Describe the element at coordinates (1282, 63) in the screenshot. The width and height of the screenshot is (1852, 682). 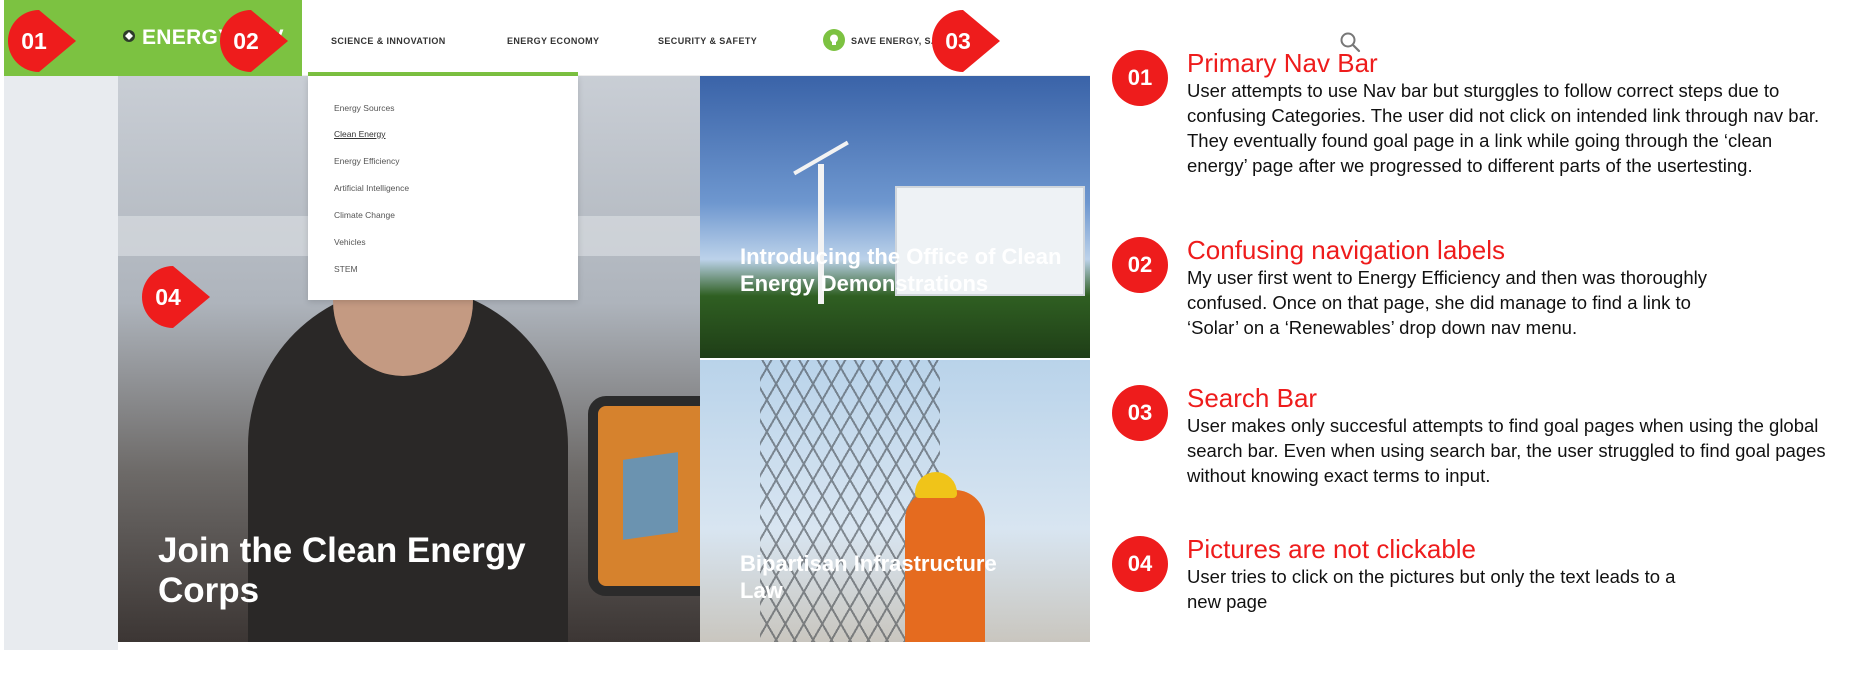
I see `note-title: Primary Nav Bar` at that location.